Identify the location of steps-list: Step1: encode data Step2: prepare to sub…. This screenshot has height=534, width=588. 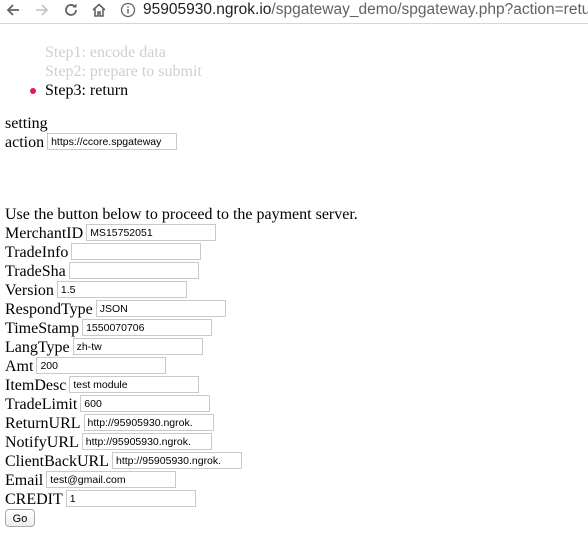
(294, 71).